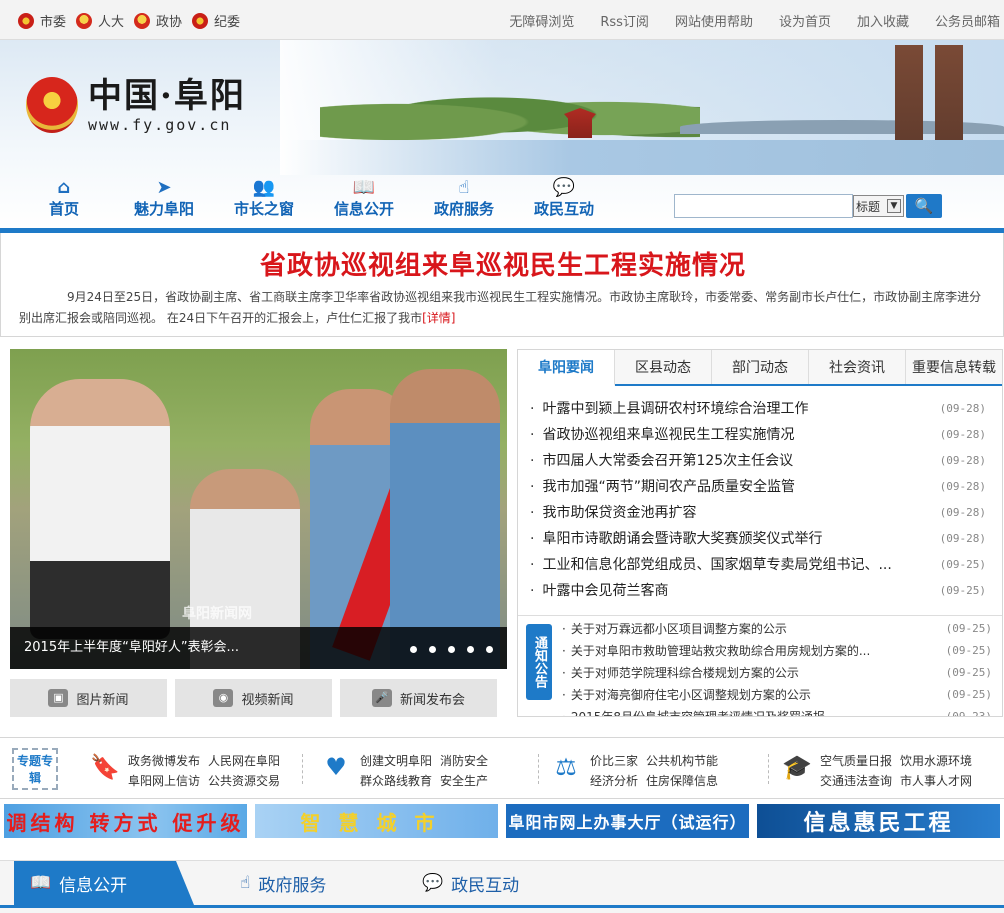 Image resolution: width=1004 pixels, height=913 pixels. Describe the element at coordinates (777, 651) in the screenshot. I see `list-item: 关于对阜阳市救助管理站救灾救助综合用房规划方案的...(09-25)` at that location.